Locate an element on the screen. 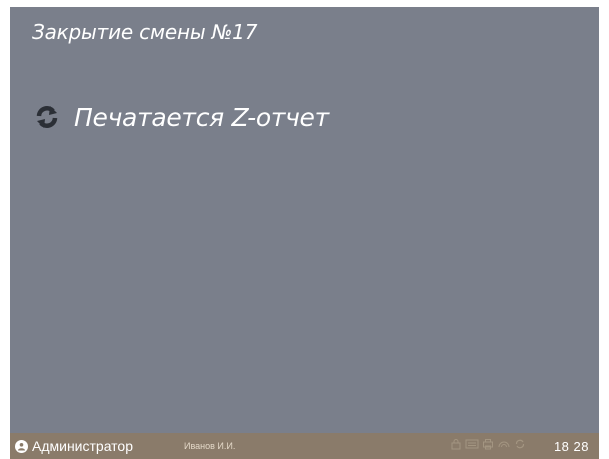  clock: 18 28 is located at coordinates (571, 446).